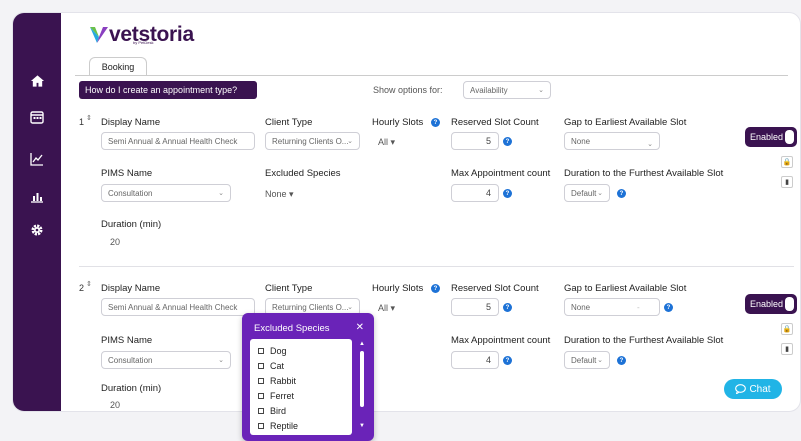 This screenshot has width=801, height=441. I want to click on show-options-select: Availability ⌄, so click(507, 90).